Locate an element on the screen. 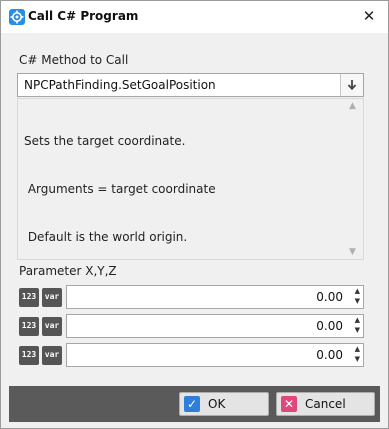  parameter-x-value: 0.00 is located at coordinates (329, 297).